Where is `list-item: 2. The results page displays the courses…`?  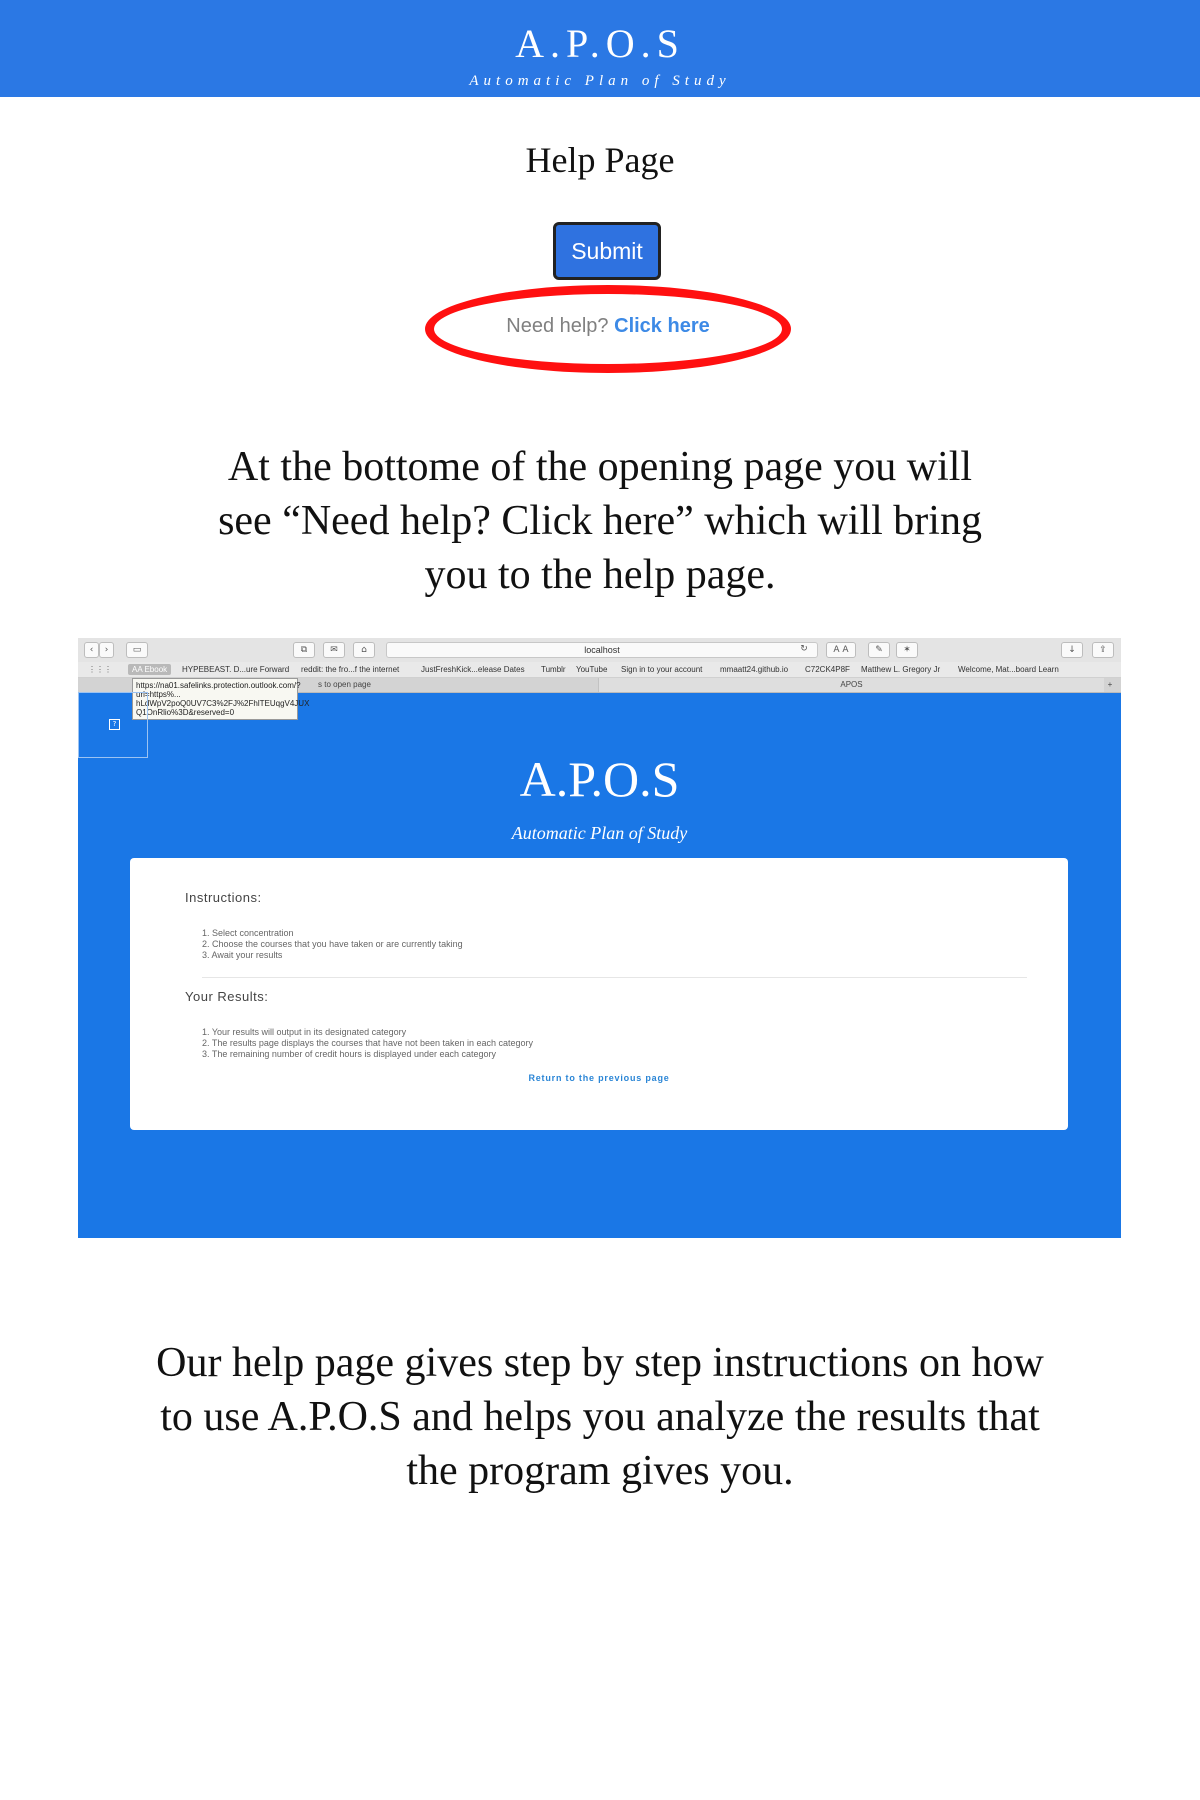
list-item: 2. The results page displays the courses… is located at coordinates (368, 1043).